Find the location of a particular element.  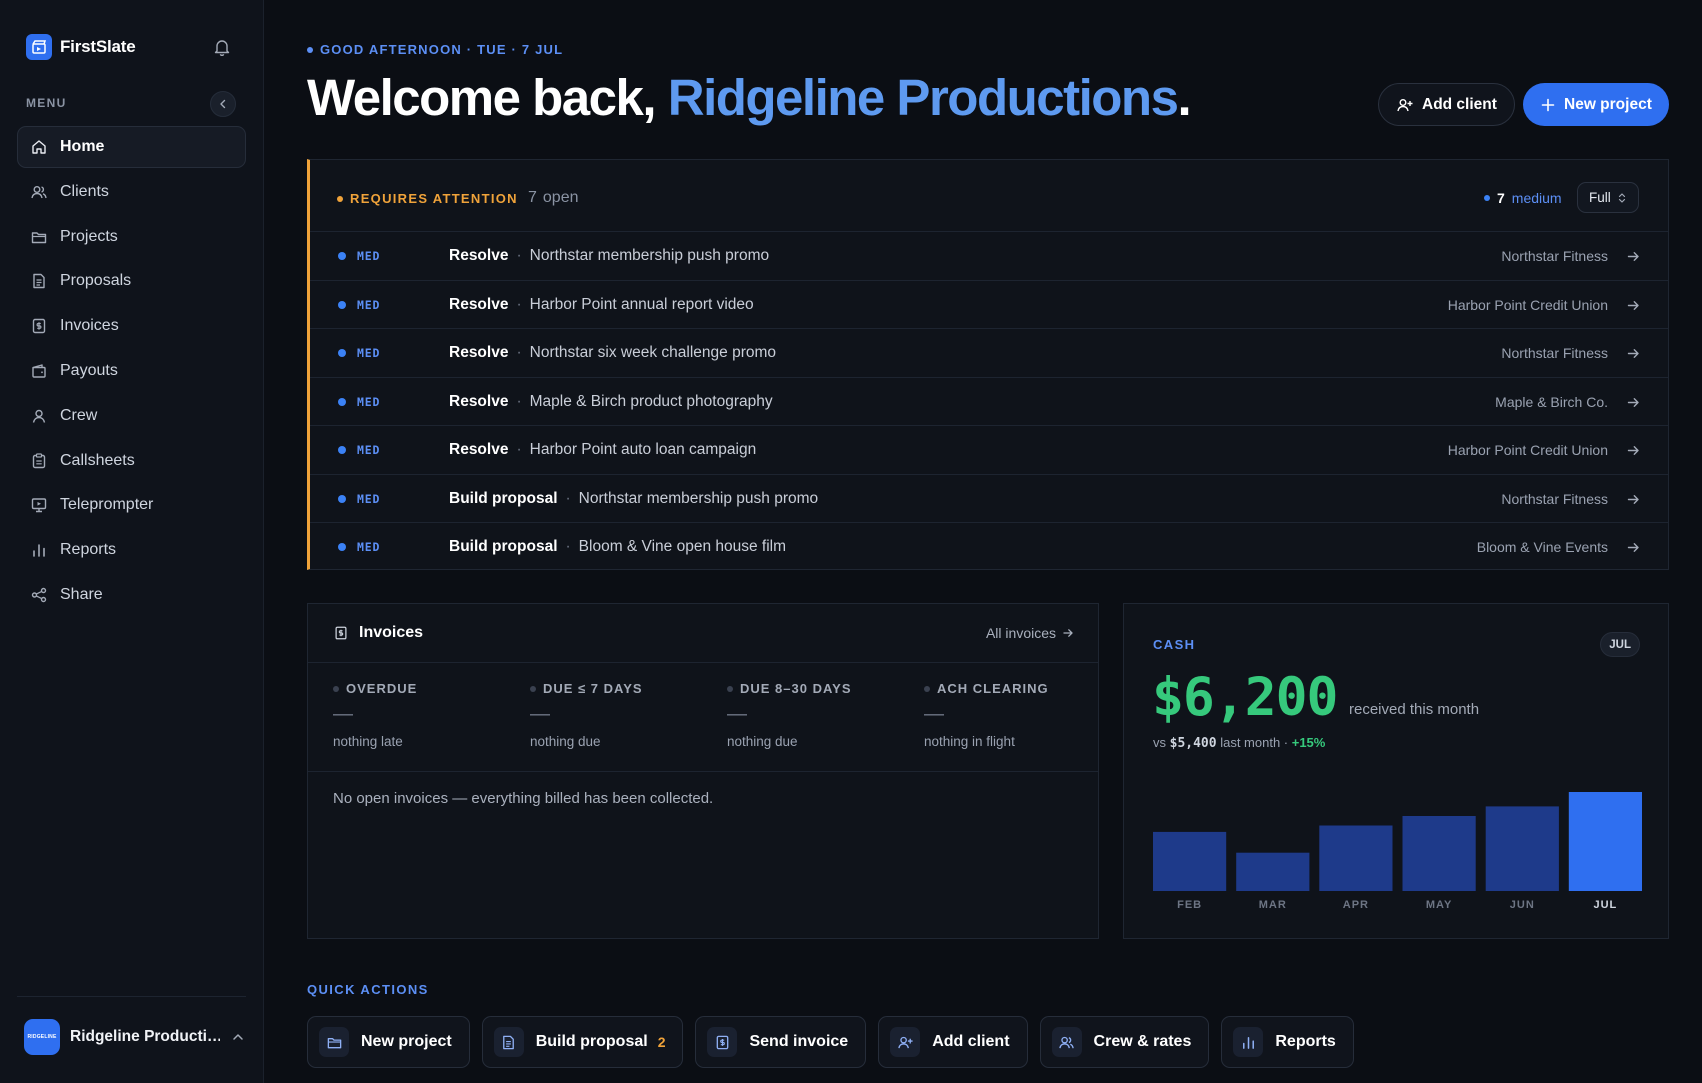

cash-label: CASH is located at coordinates (1174, 644).